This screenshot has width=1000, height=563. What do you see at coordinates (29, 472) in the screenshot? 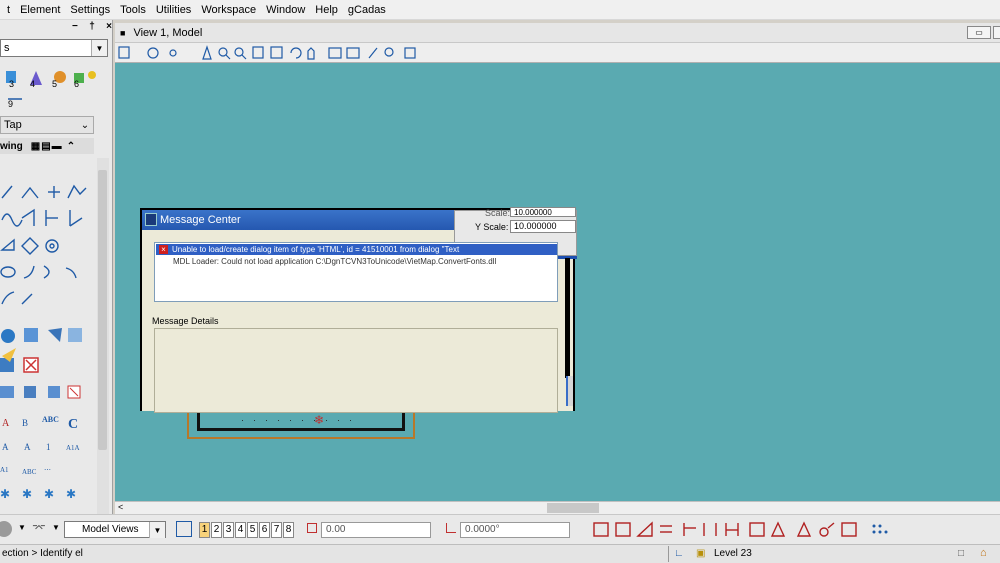
I see `svg-text: ABC` at bounding box center [29, 472].